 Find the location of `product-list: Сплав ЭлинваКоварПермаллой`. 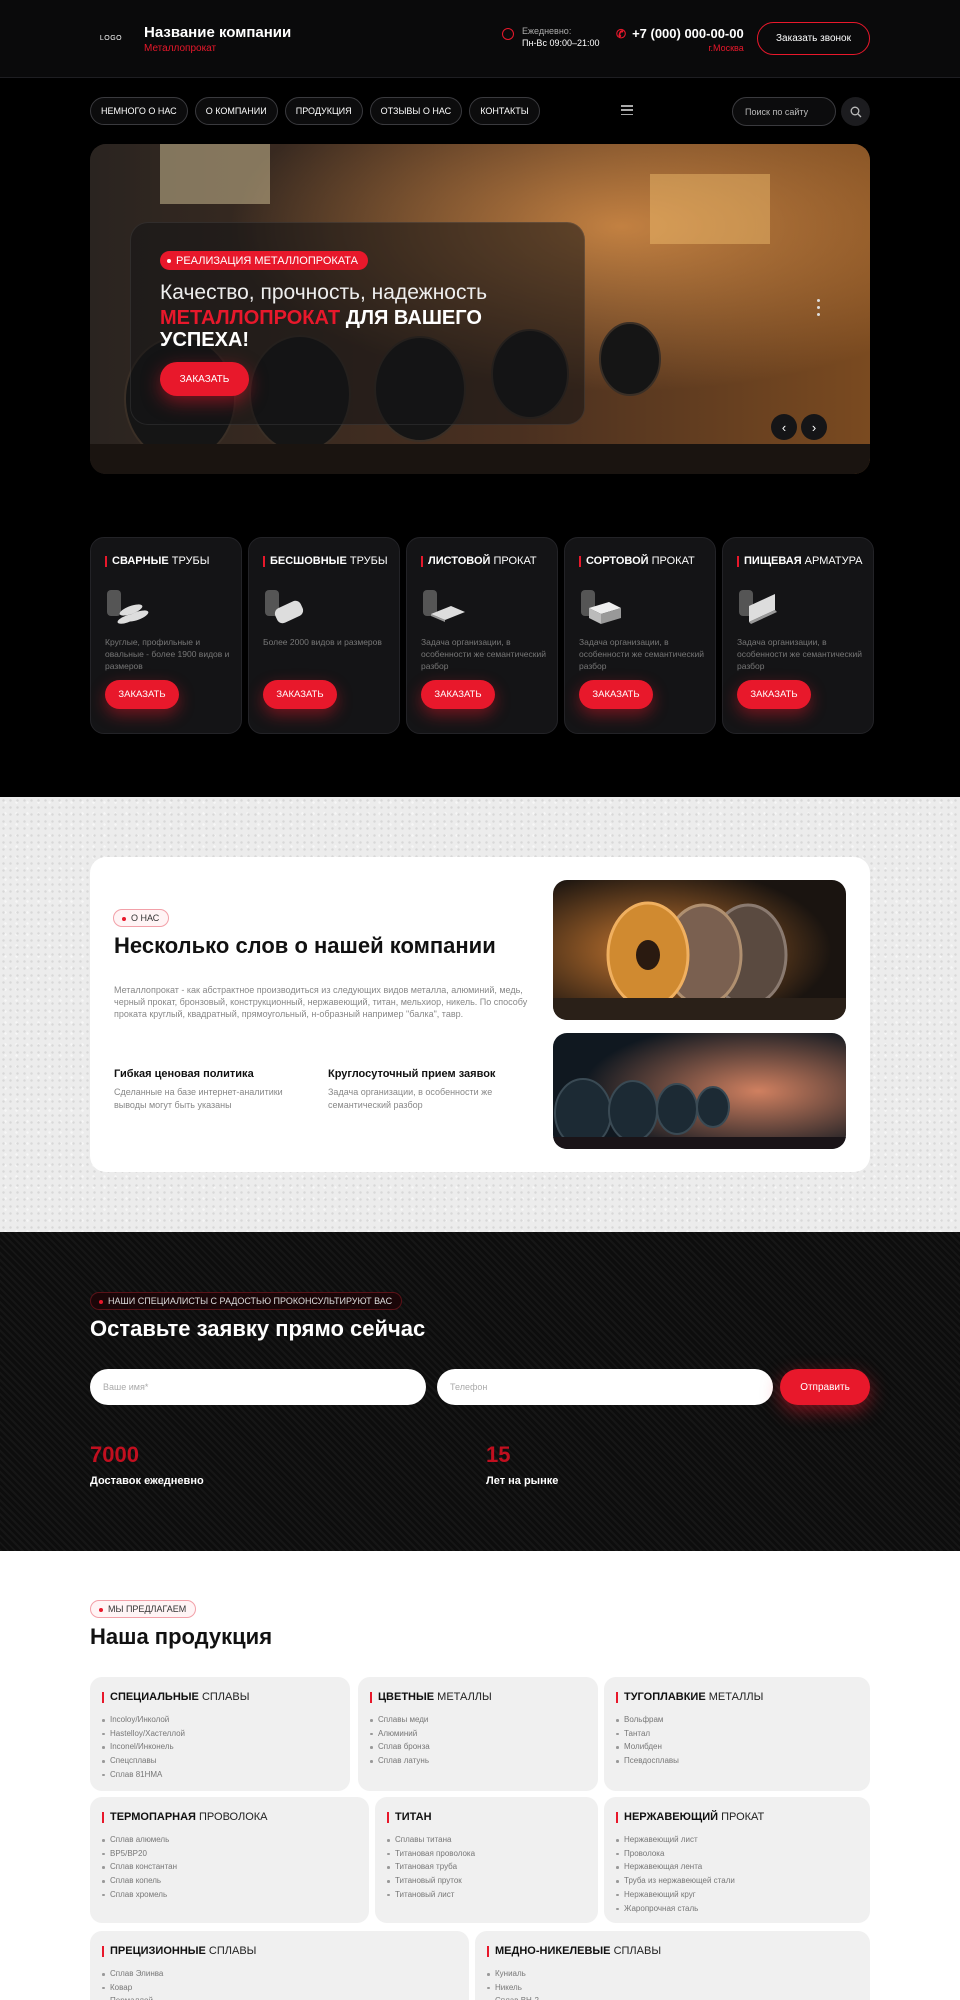

product-list: Сплав ЭлинваКоварПермаллой is located at coordinates (132, 1983).